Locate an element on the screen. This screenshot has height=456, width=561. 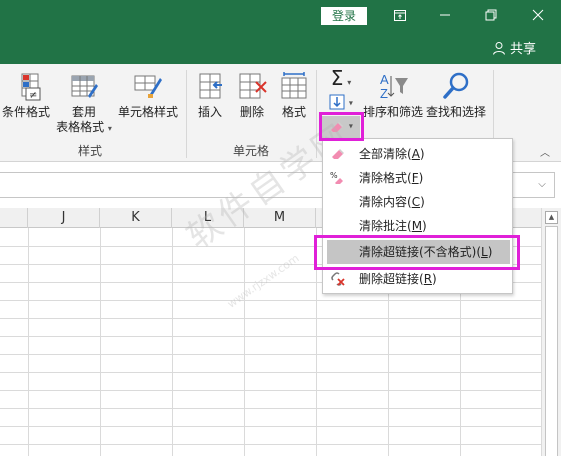
find-select-button: 查找和选择 is located at coordinates (456, 95).